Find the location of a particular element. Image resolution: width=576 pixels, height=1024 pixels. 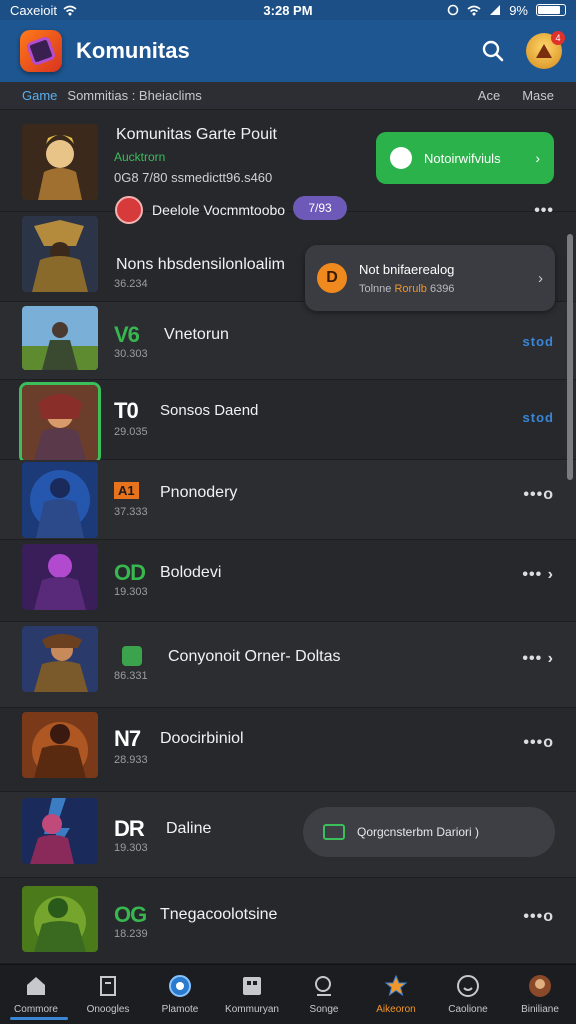

breadcrumb-path: Sommitias : Bheiaclims is located at coordinates (134, 95).